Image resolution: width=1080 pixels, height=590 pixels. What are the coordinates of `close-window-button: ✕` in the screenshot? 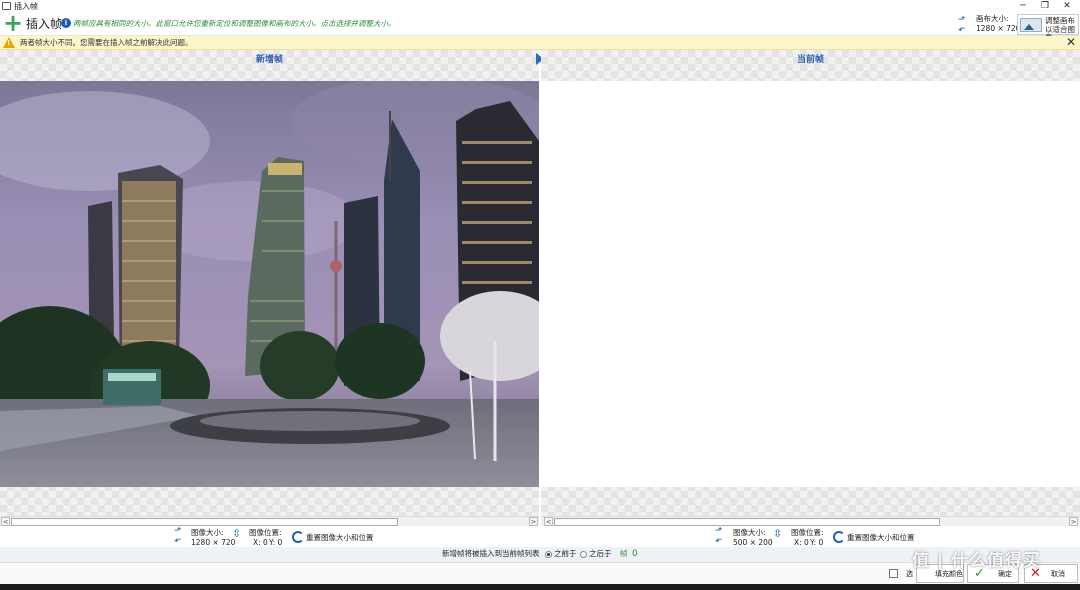 It's located at (1067, 6).